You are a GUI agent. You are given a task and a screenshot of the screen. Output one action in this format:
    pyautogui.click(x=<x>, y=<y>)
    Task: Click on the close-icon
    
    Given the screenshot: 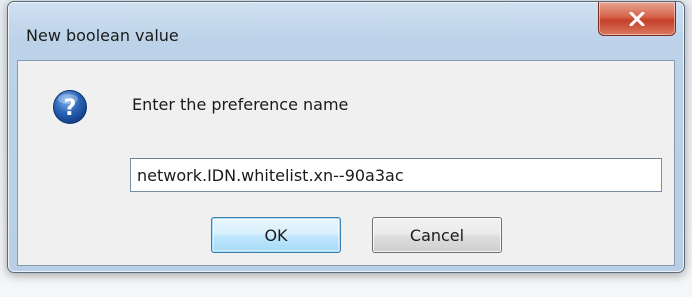 What is the action you would take?
    pyautogui.click(x=637, y=18)
    